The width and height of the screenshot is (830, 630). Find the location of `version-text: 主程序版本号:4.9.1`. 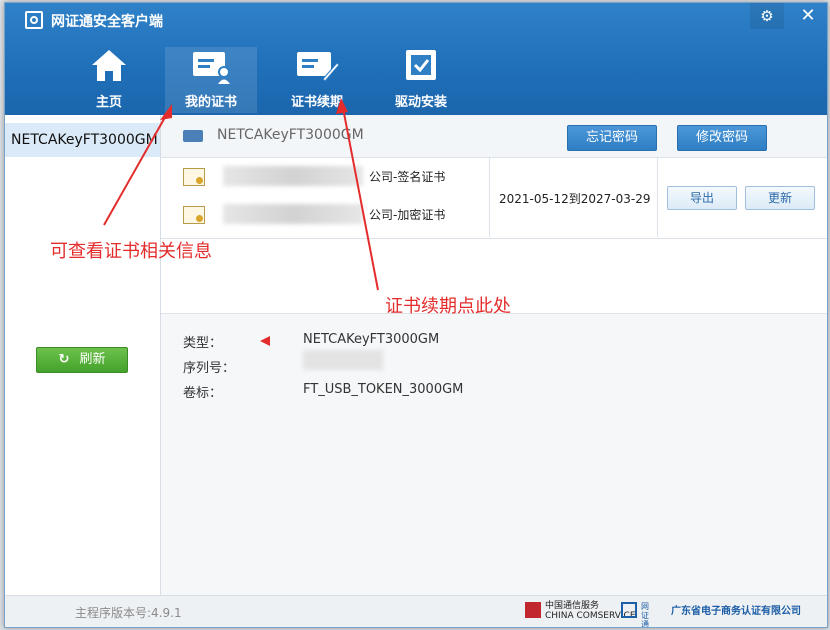

version-text: 主程序版本号:4.9.1 is located at coordinates (128, 613).